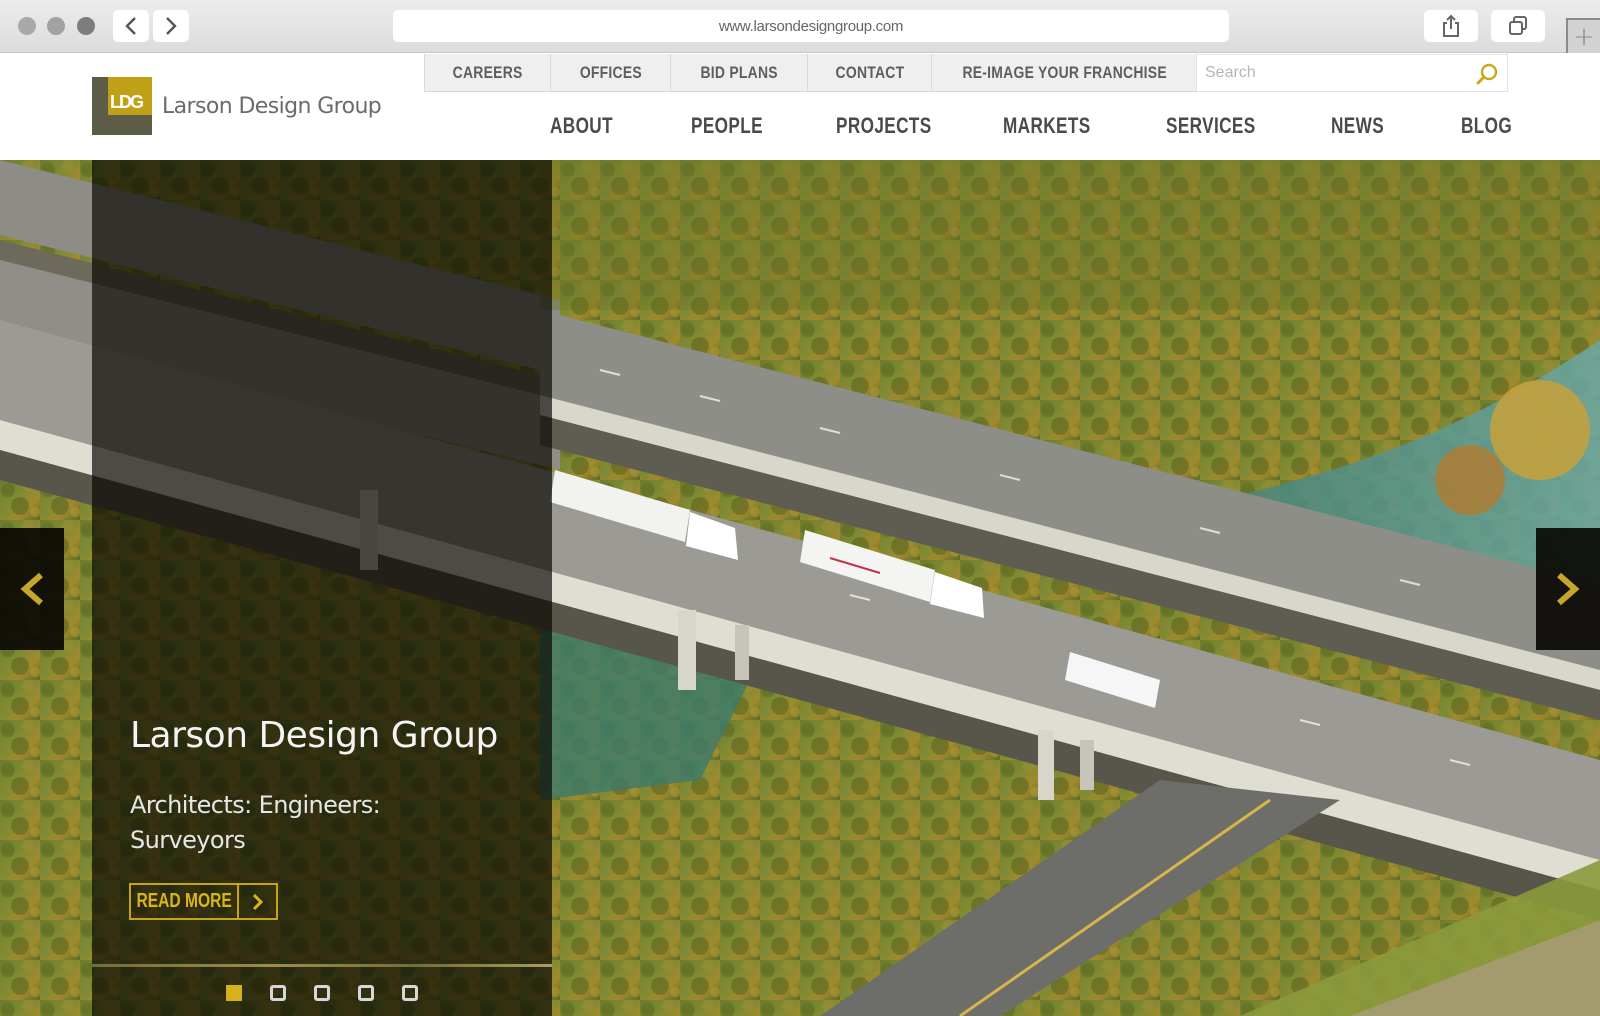 Image resolution: width=1600 pixels, height=1016 pixels. Describe the element at coordinates (1335, 73) in the screenshot. I see `search-input` at that location.